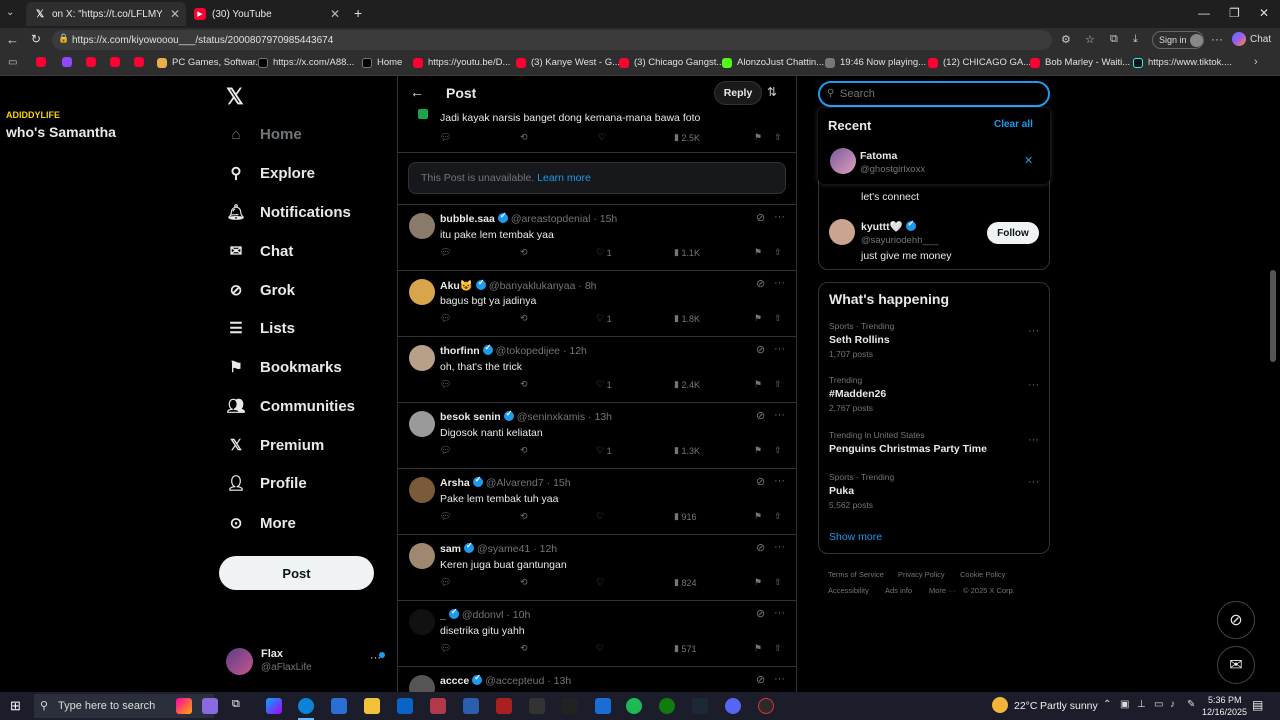  Describe the element at coordinates (564, 178) in the screenshot. I see `learn-more-link: Learn more` at that location.